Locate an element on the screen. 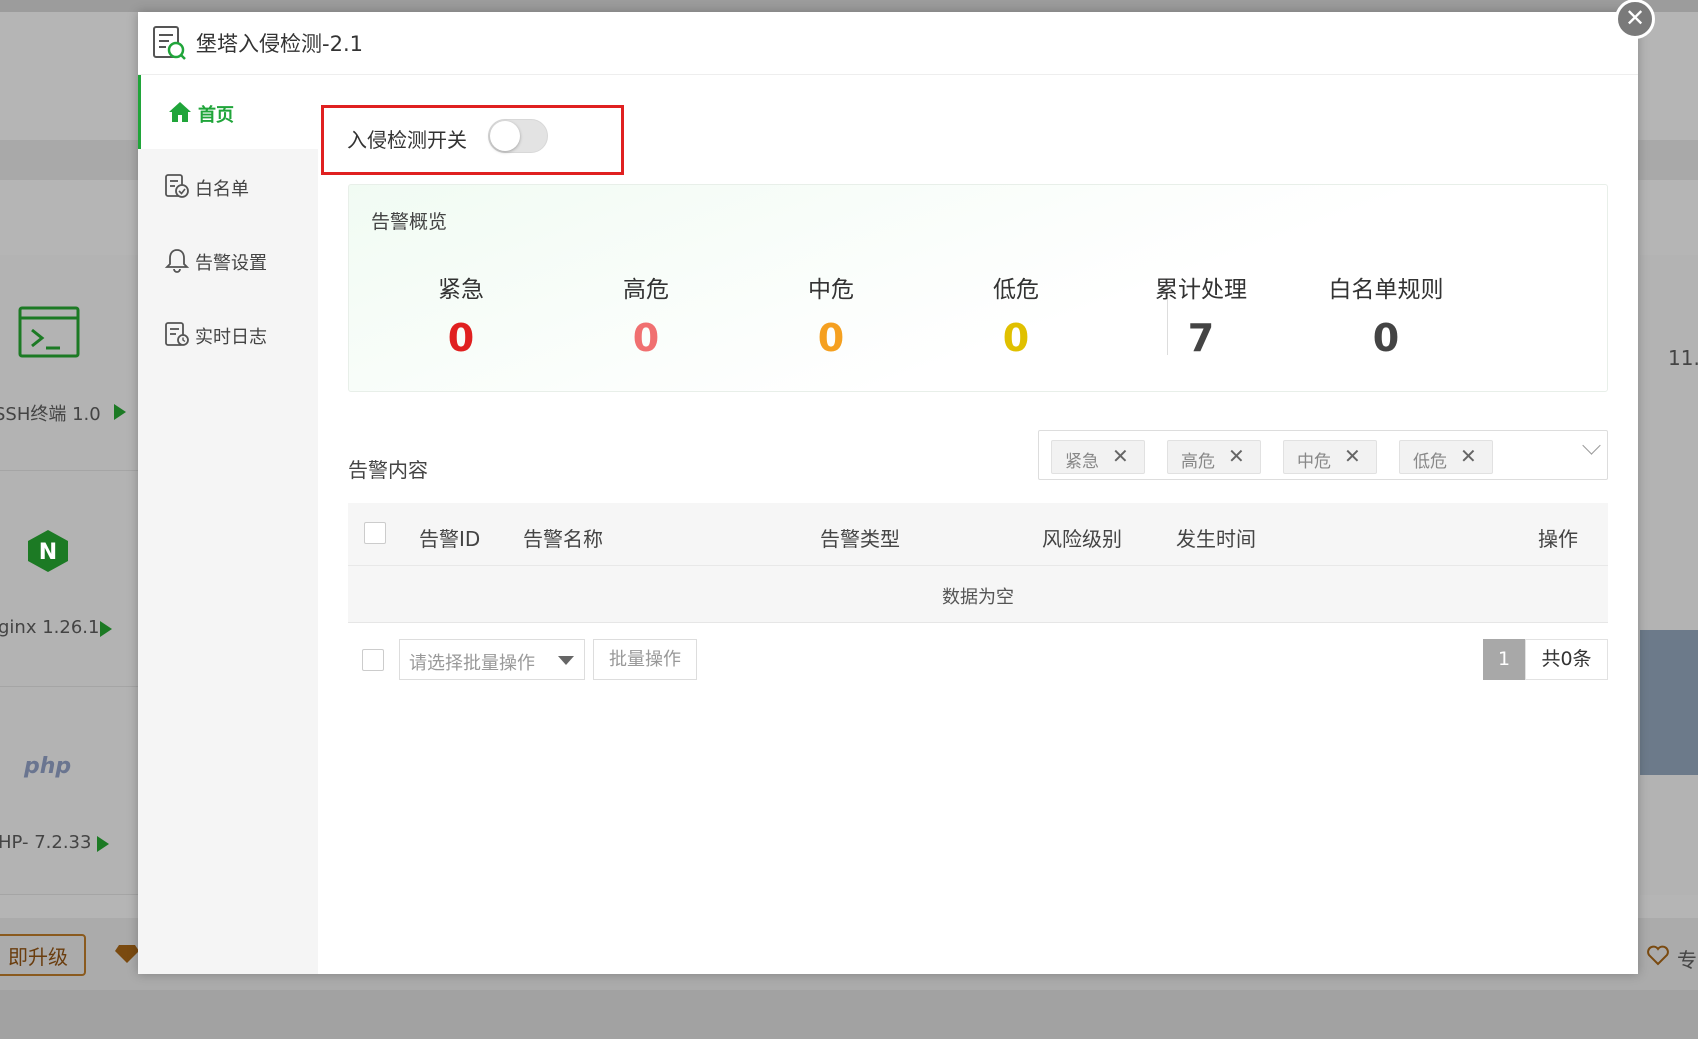  stat-high: 高危 0 is located at coordinates (646, 315).